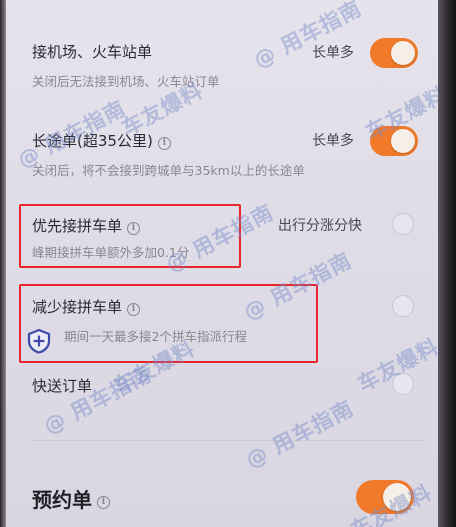 This screenshot has height=527, width=456. I want to click on setting-long-distance-title: 长途单(超35公里), so click(92, 141).